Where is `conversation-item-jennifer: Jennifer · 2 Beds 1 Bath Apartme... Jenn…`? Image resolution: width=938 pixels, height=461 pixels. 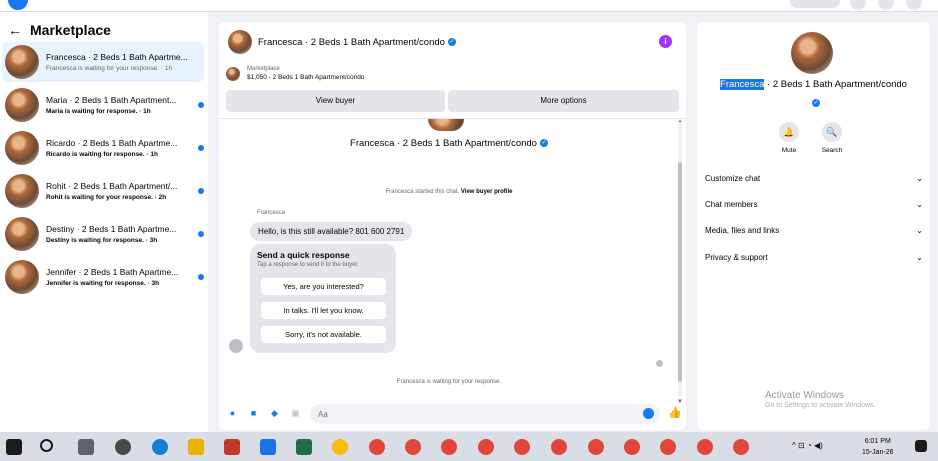 conversation-item-jennifer: Jennifer · 2 Beds 1 Bath Apartme... Jenn… is located at coordinates (103, 277).